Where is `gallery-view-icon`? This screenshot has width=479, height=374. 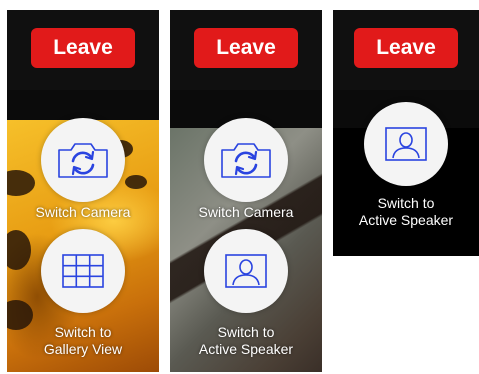
gallery-view-icon is located at coordinates (83, 271).